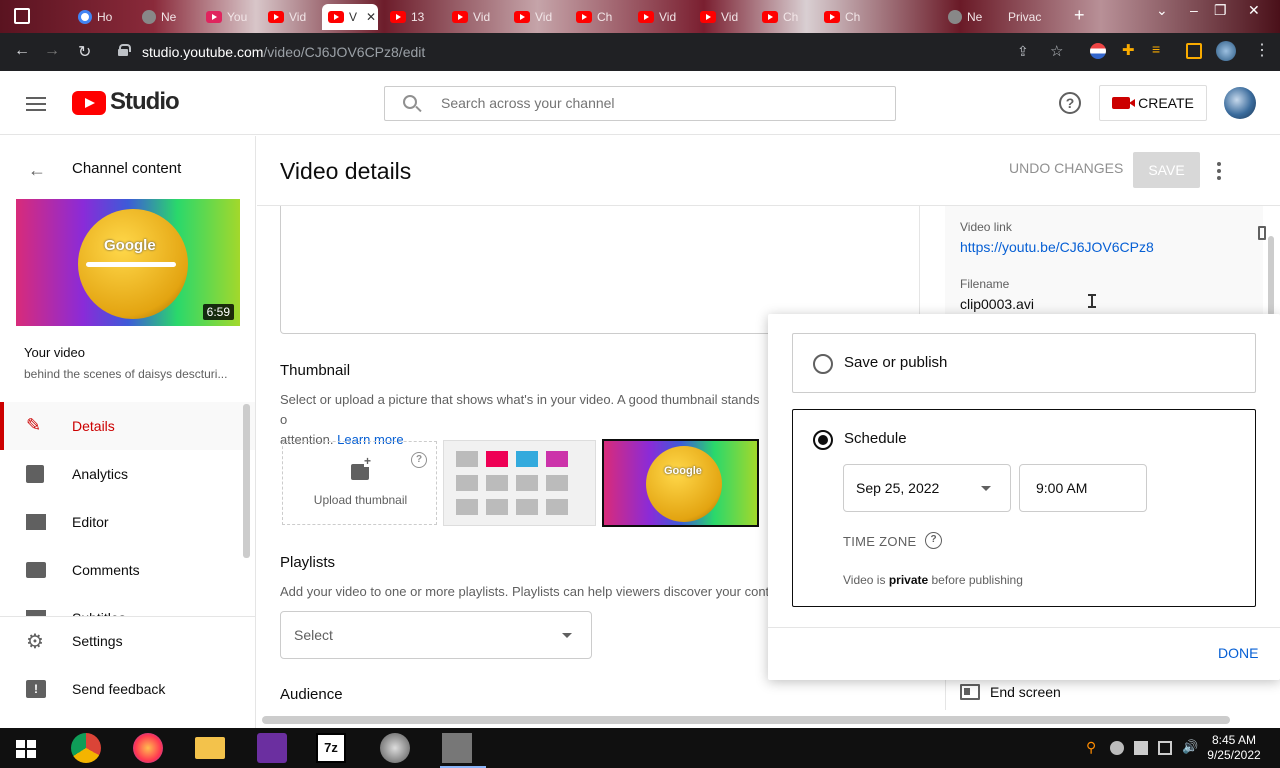 The height and width of the screenshot is (768, 1280). Describe the element at coordinates (1105, 693) in the screenshot. I see `end-screen-item: End screen` at that location.